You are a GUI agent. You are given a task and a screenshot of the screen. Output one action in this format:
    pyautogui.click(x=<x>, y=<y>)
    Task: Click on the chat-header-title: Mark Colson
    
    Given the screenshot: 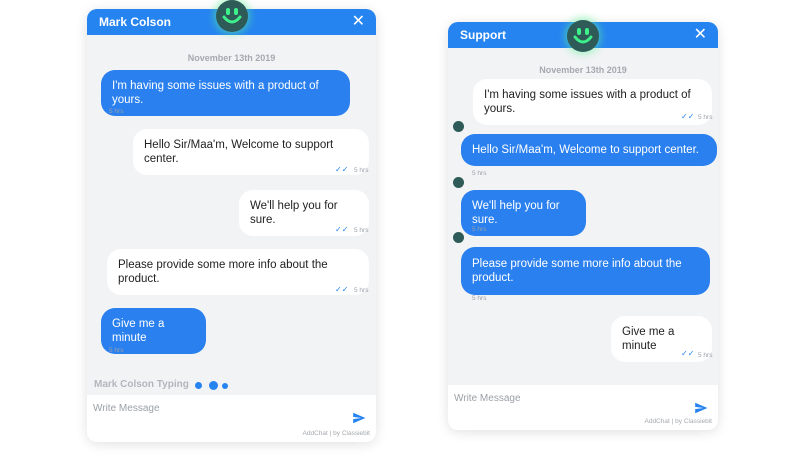 What is the action you would take?
    pyautogui.click(x=135, y=22)
    